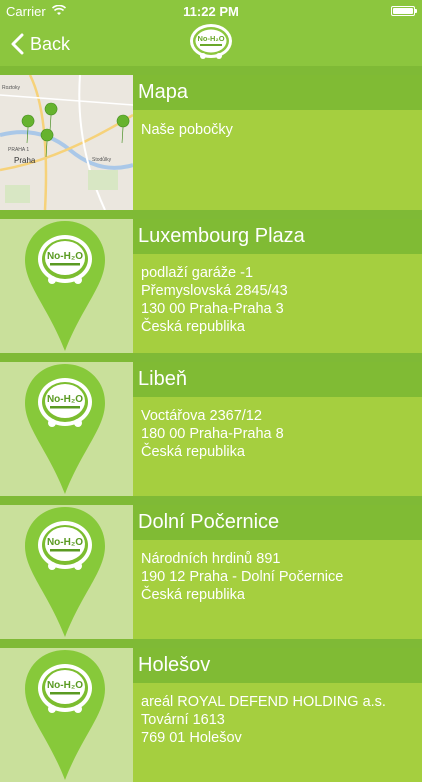  What do you see at coordinates (187, 130) in the screenshot?
I see `map-row-subtitle: Naše pobočky` at bounding box center [187, 130].